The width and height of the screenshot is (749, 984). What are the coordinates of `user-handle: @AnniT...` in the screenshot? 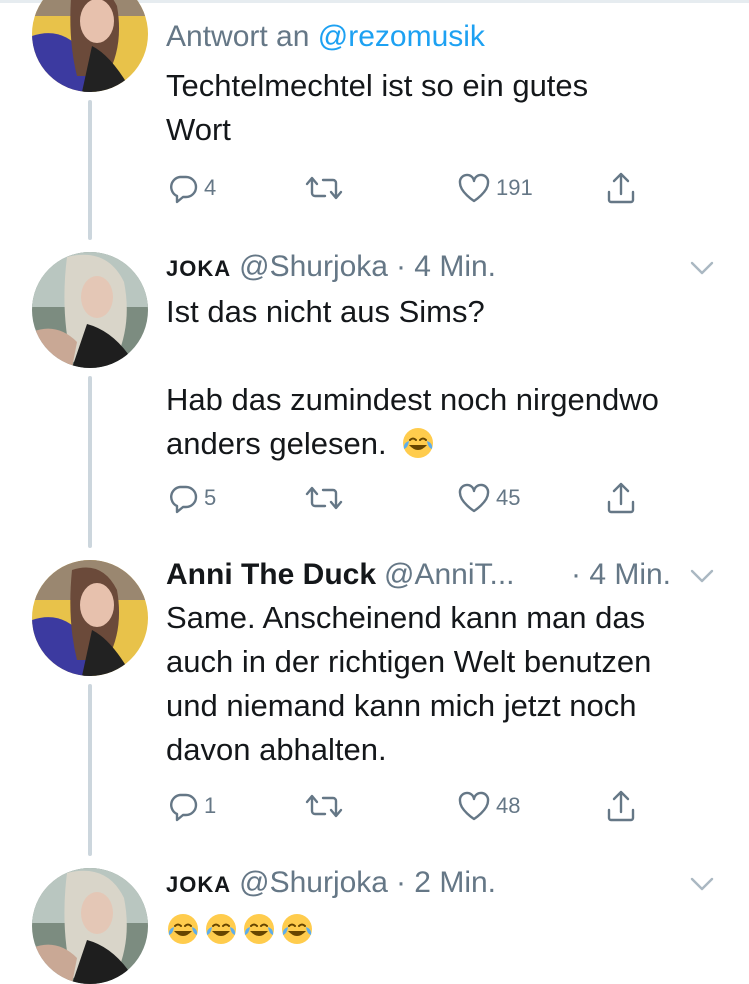 It's located at (449, 575).